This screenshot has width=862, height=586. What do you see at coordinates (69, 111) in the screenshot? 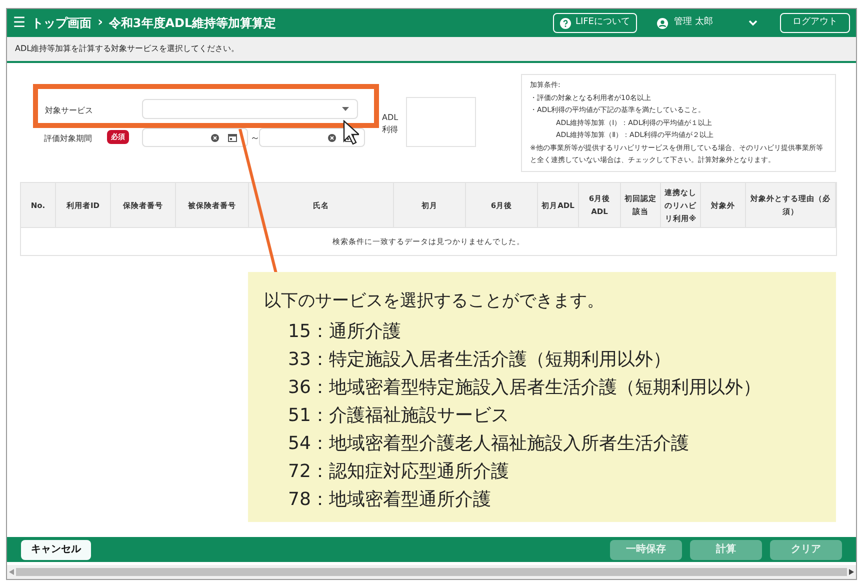
I see `service-label: 対象サービス` at bounding box center [69, 111].